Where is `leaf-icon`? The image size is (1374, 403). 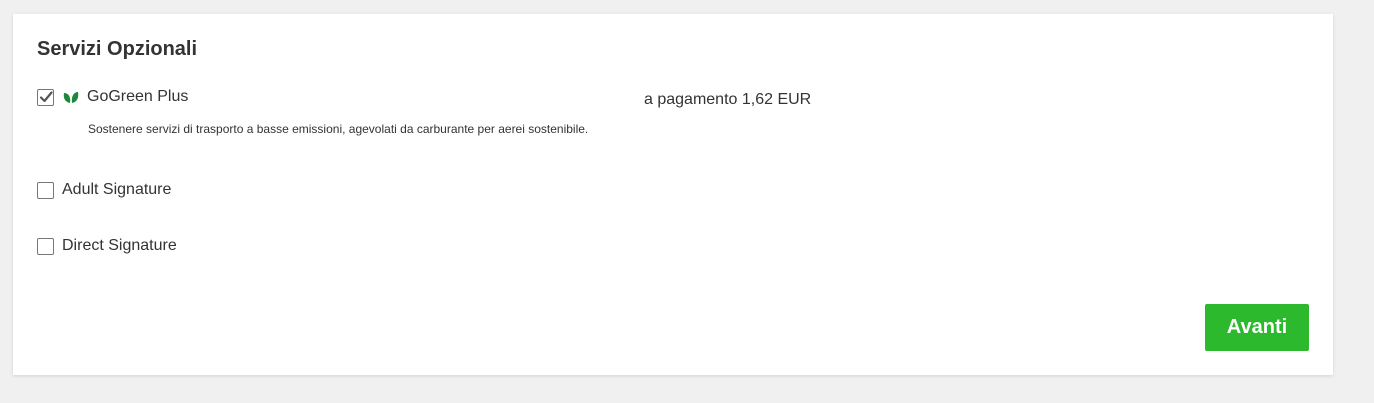
leaf-icon is located at coordinates (71, 97).